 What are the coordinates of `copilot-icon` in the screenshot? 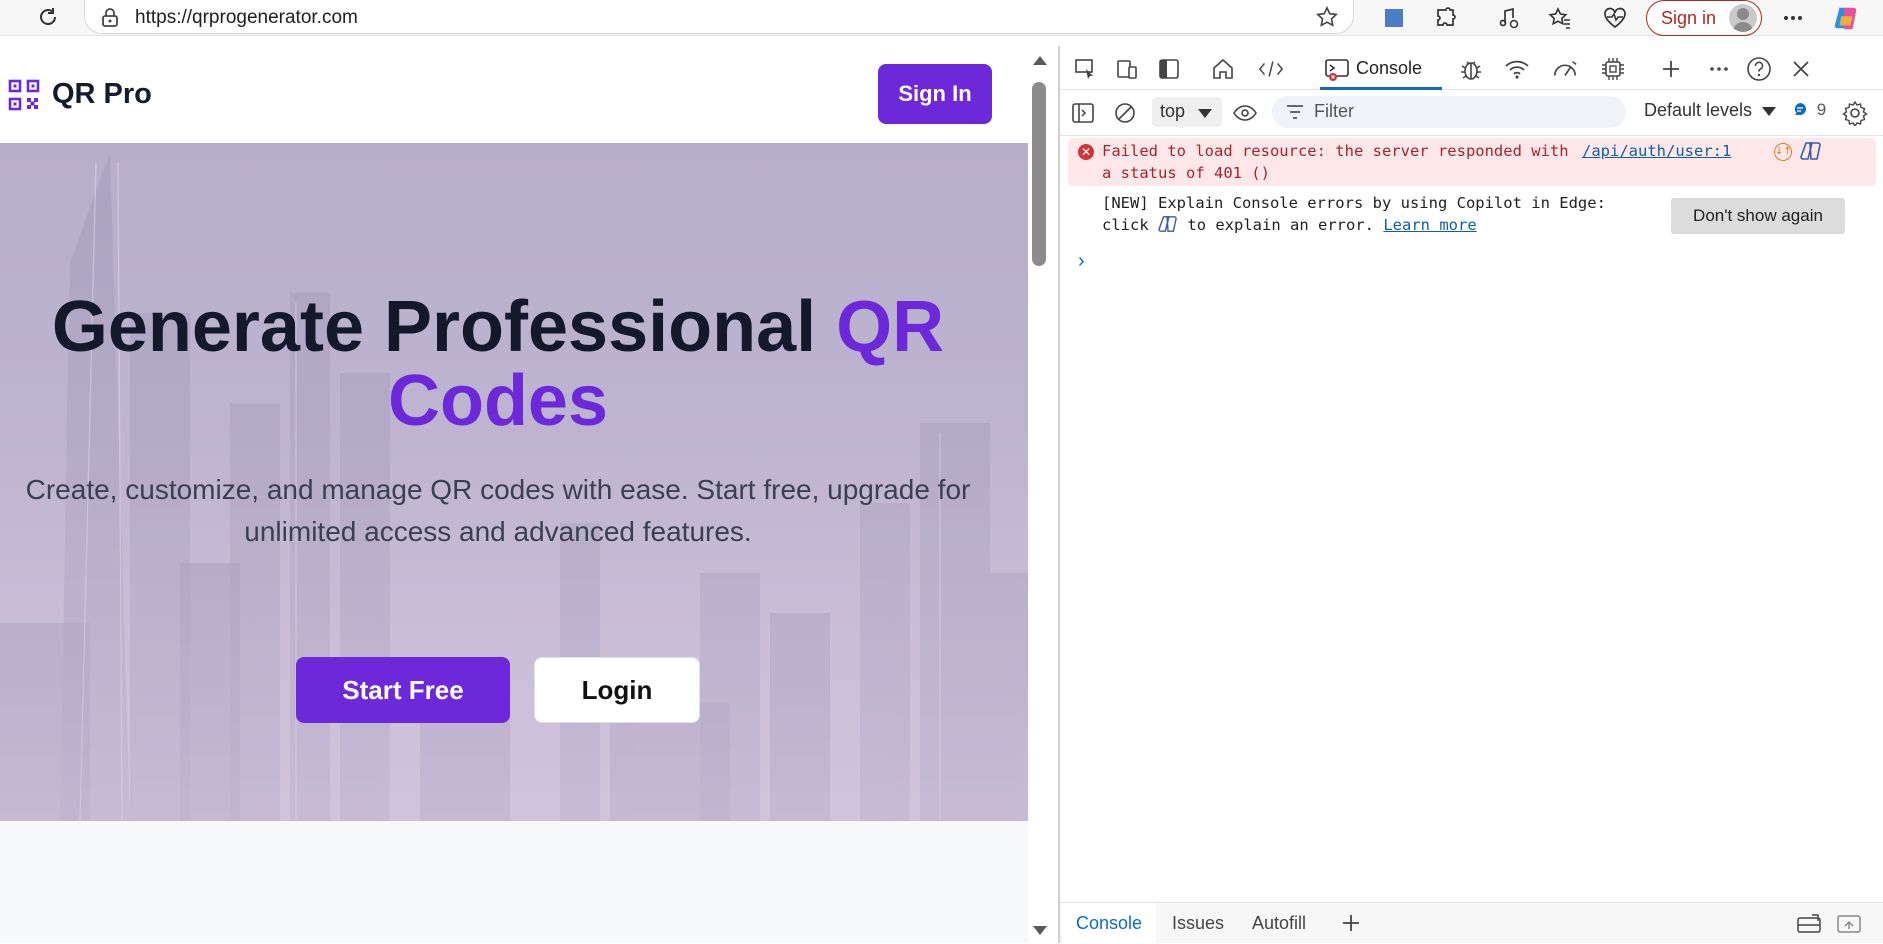 It's located at (1846, 18).